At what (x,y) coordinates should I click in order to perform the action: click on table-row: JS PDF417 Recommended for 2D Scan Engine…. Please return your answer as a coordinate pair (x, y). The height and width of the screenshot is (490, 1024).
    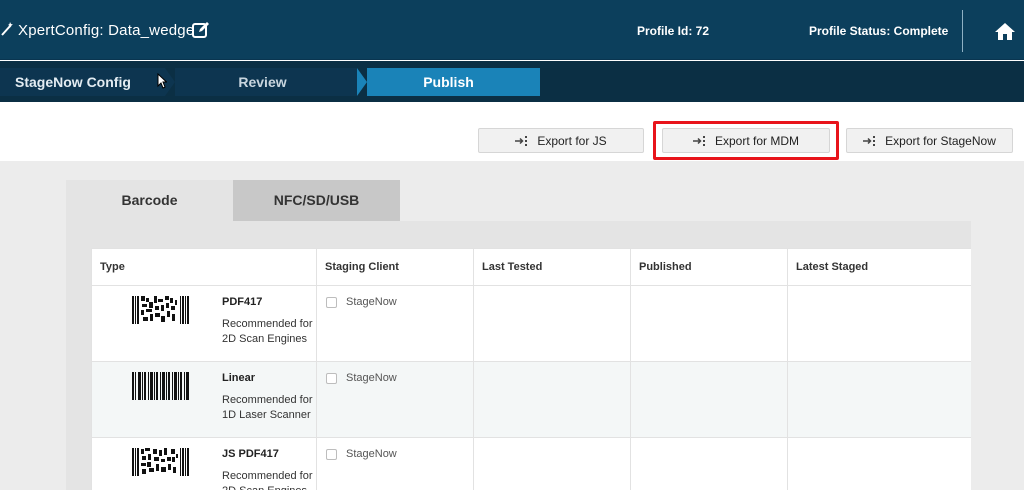
    Looking at the image, I should click on (531, 464).